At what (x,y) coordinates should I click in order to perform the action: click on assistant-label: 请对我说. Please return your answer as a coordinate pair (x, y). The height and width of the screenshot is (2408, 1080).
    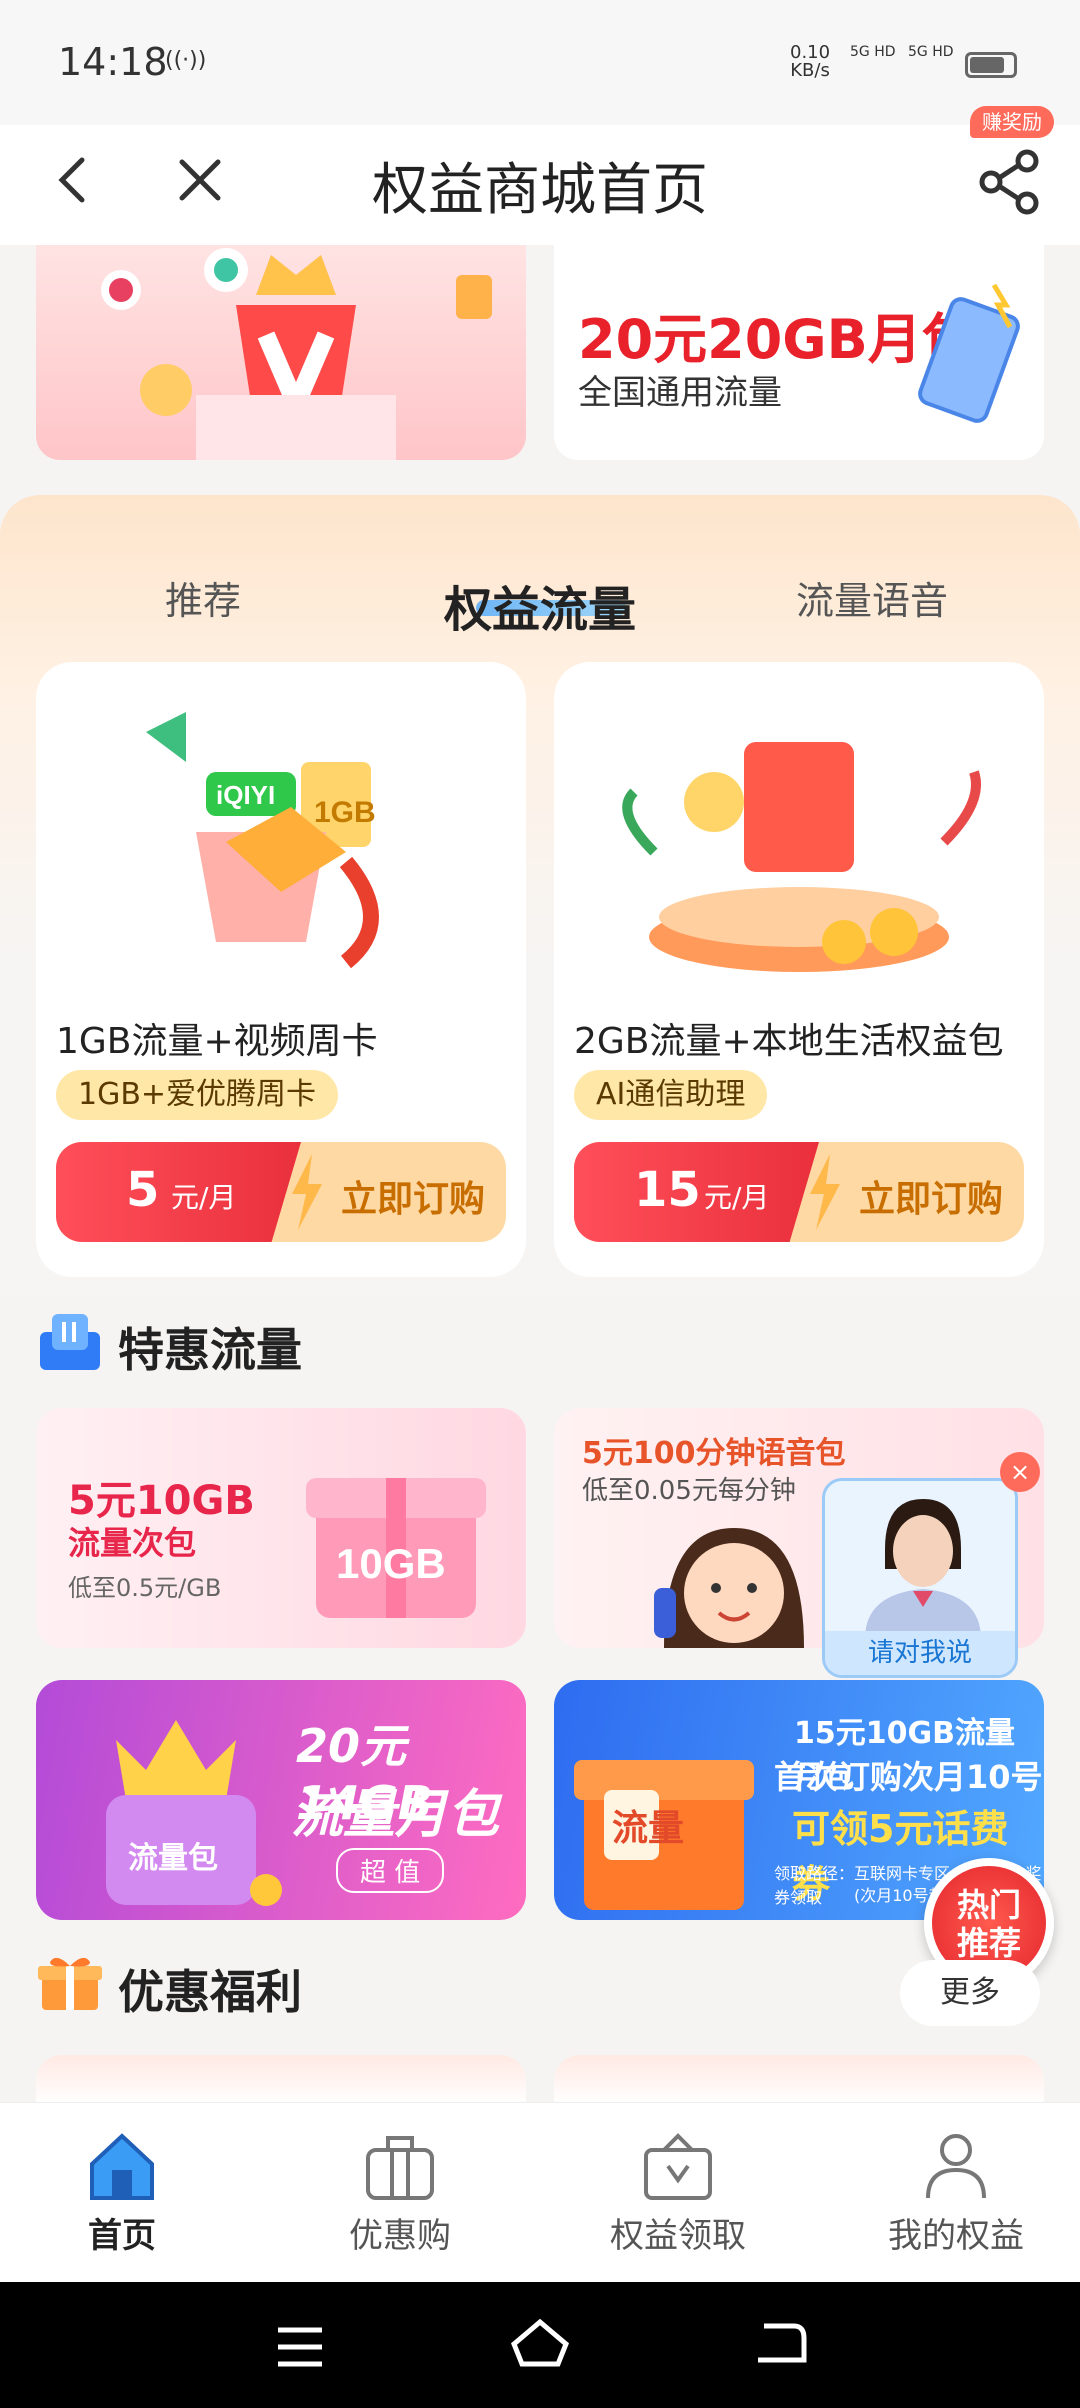
    Looking at the image, I should click on (920, 1653).